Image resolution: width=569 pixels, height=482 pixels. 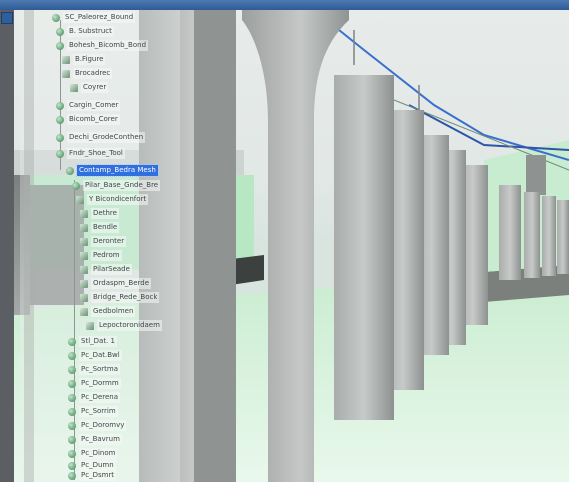 What do you see at coordinates (100, 383) in the screenshot?
I see `tree-item-label: Pc_Dormm` at bounding box center [100, 383].